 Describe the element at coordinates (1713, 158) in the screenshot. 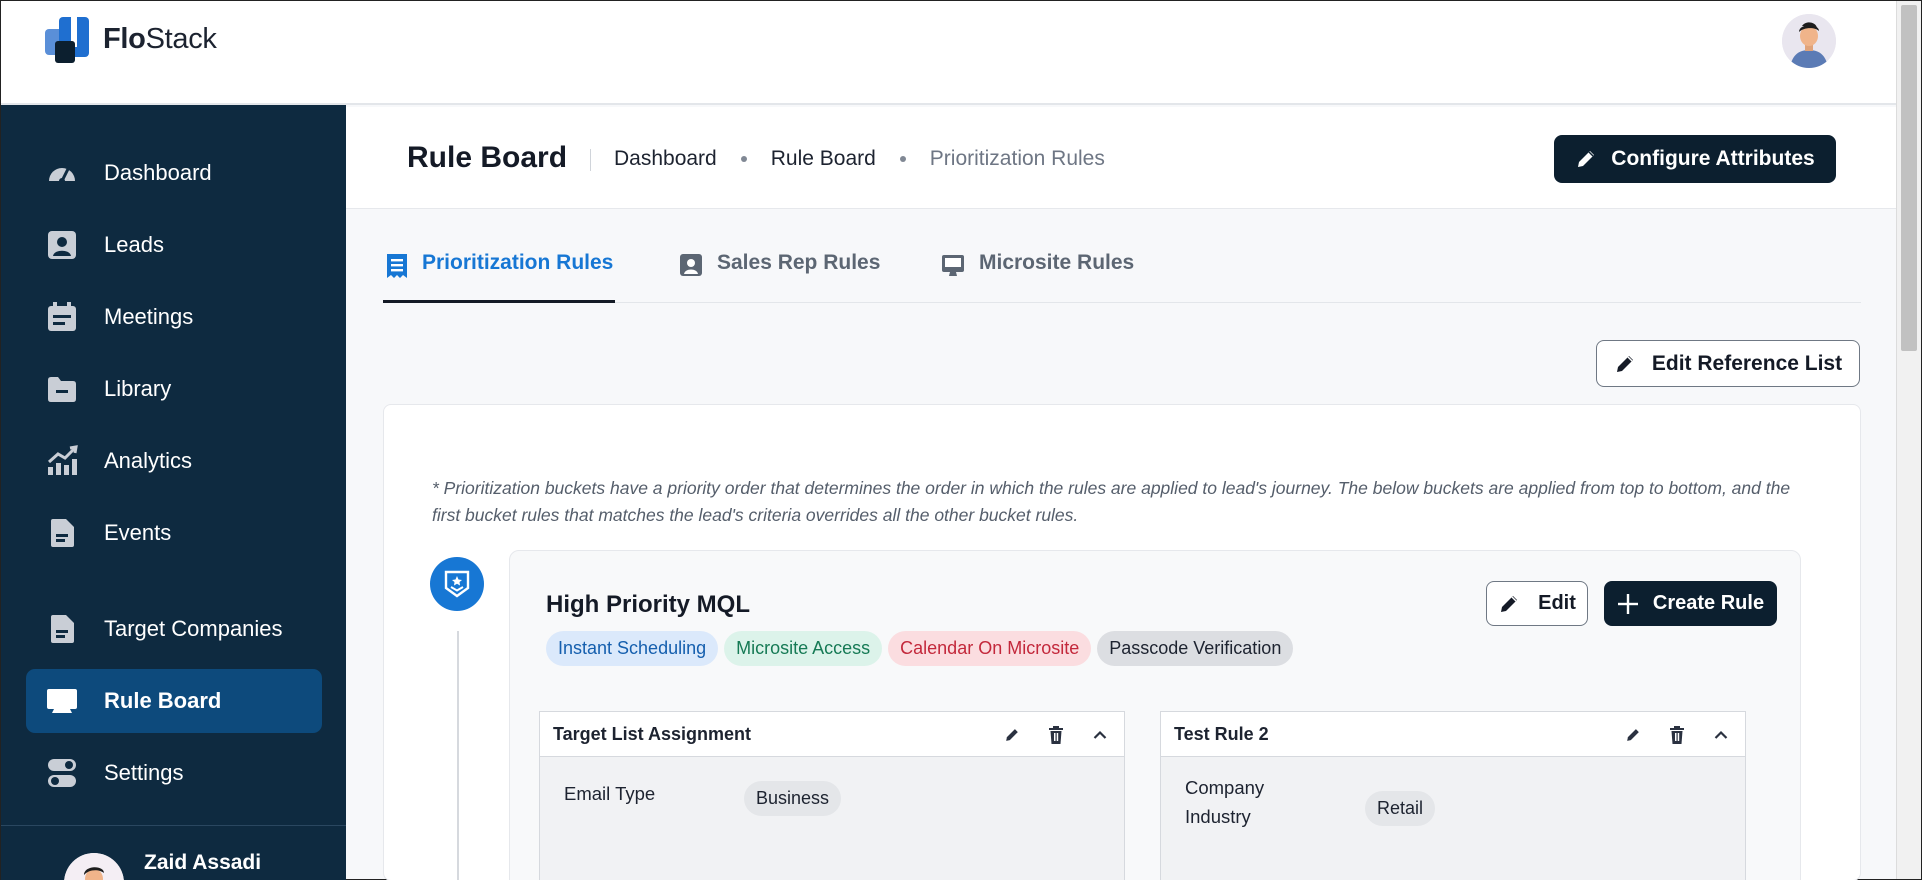

I see `configure-attributes-label: Configure Attributes` at that location.